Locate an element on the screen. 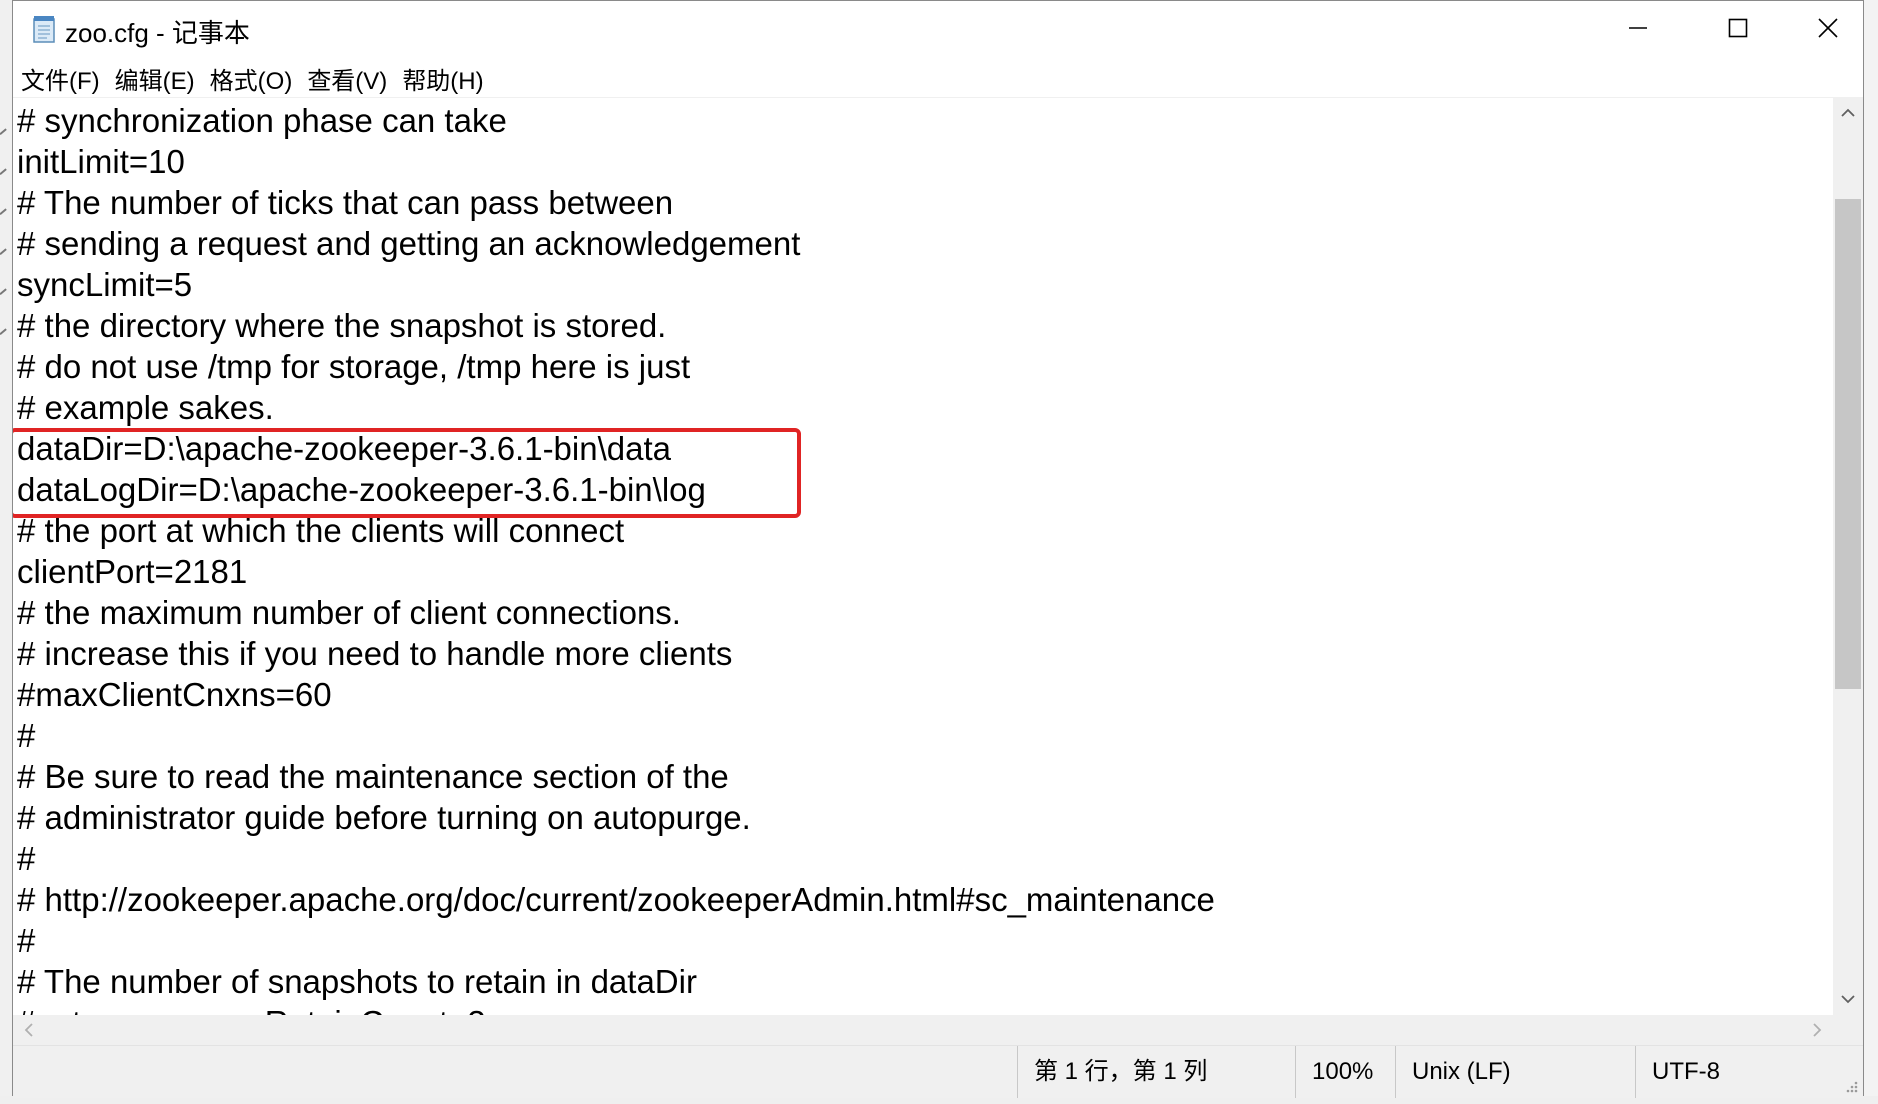 The width and height of the screenshot is (1878, 1104). scrollbar-corner is located at coordinates (1848, 1030).